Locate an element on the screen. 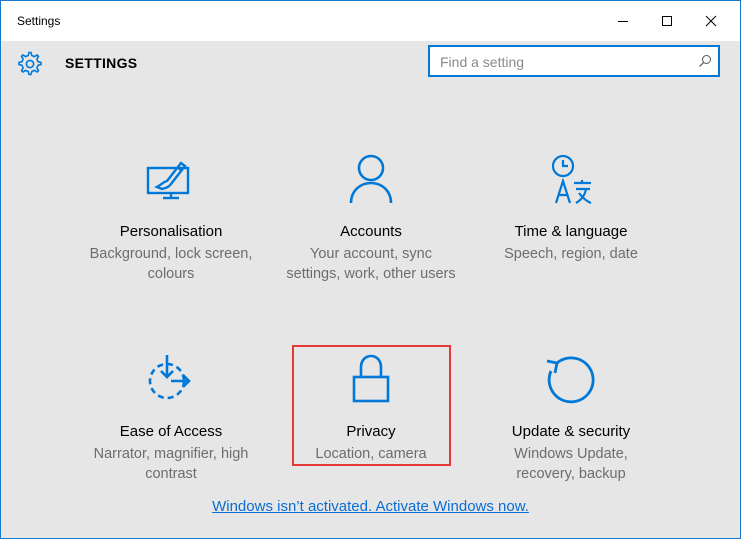 Image resolution: width=741 pixels, height=539 pixels. tile-subtitle: Background, lock screen, colours is located at coordinates (171, 264).